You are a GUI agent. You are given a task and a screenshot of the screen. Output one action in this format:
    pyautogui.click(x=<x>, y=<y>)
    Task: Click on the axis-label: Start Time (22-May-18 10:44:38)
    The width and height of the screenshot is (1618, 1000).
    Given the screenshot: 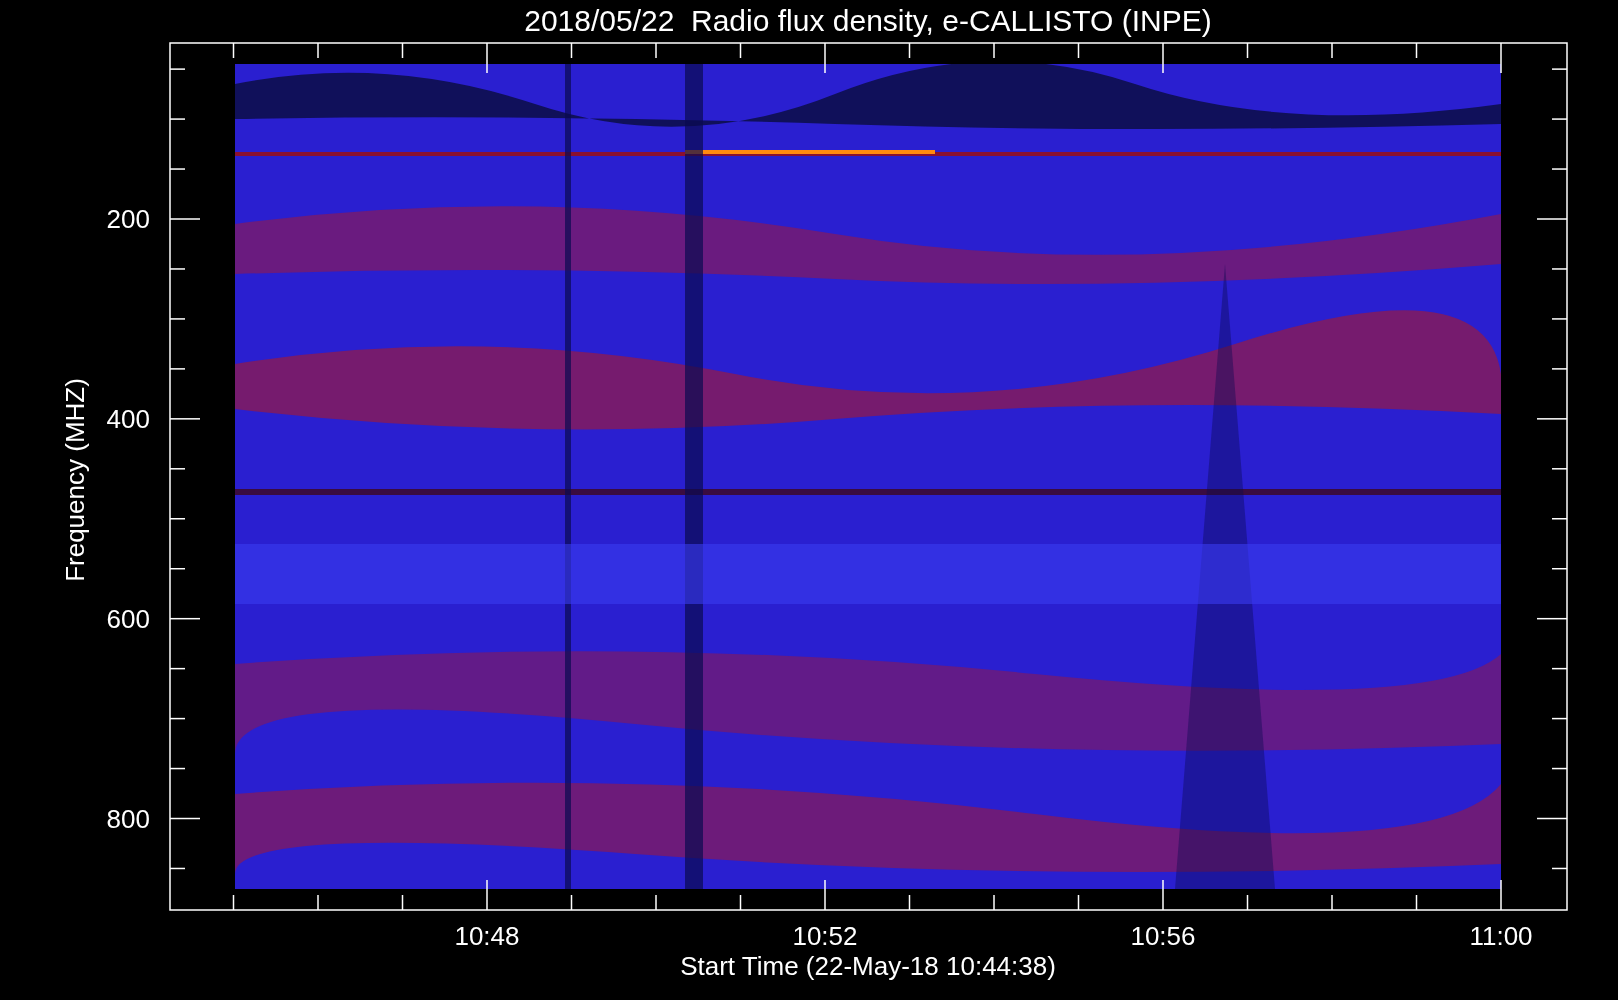 What is the action you would take?
    pyautogui.click(x=868, y=966)
    